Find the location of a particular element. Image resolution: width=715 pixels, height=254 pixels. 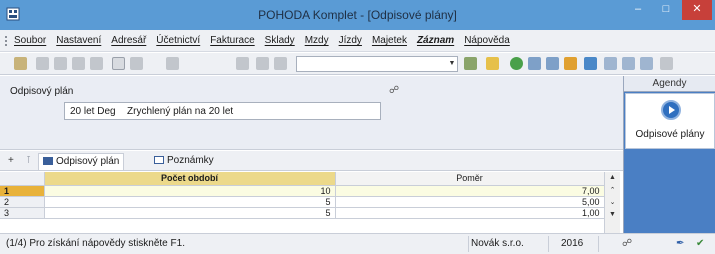

scroll-down-icon: ⌄ is located at coordinates (612, 202).